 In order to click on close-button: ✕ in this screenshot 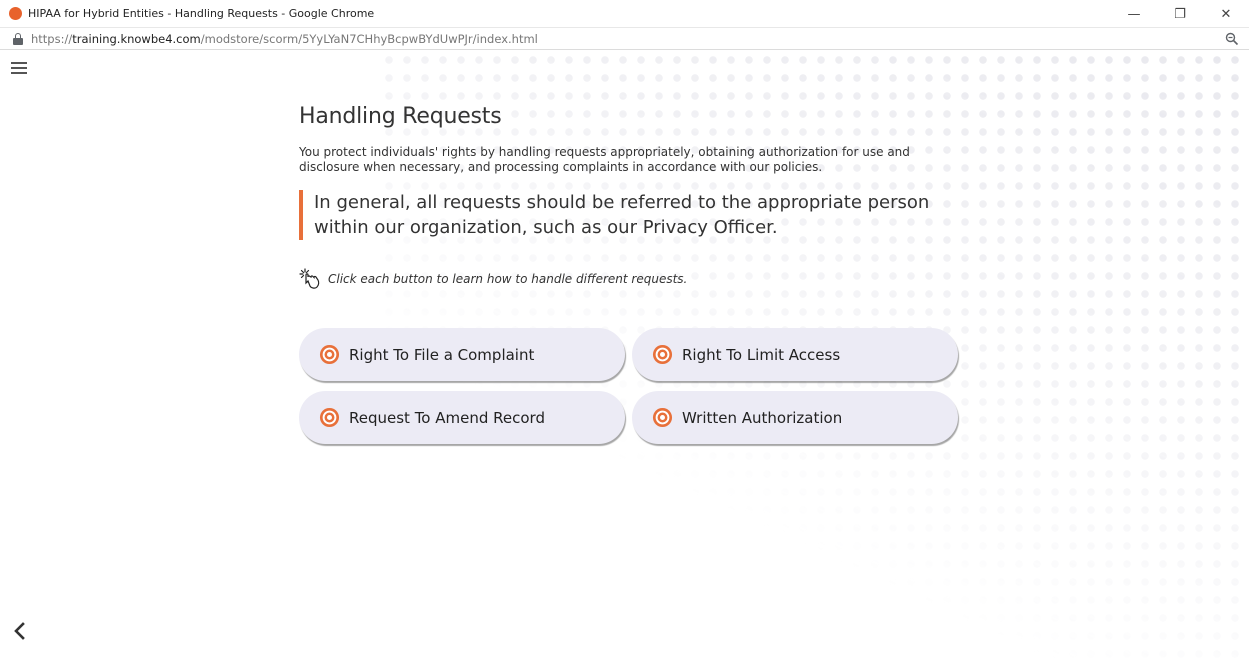, I will do `click(1226, 14)`.